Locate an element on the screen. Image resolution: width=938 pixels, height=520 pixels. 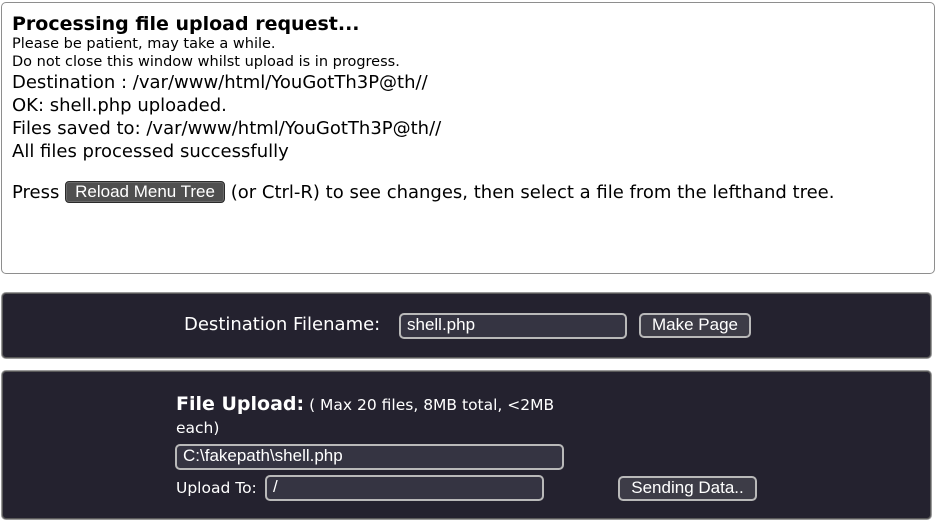
upload-to-input: / is located at coordinates (404, 488).